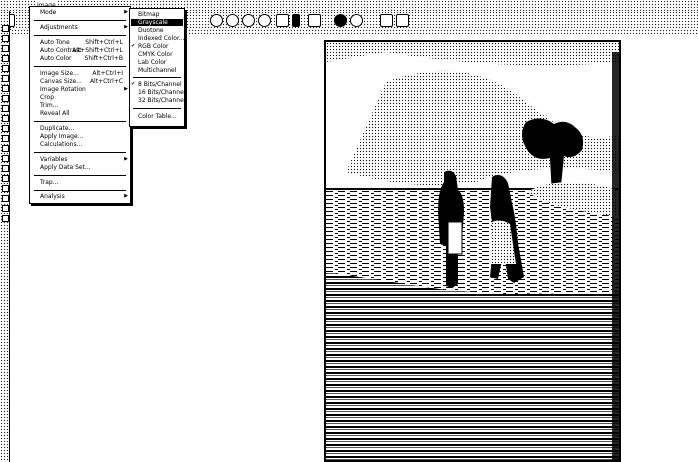 This screenshot has height=462, width=698. I want to click on stamp-tool-icon, so click(5, 108).